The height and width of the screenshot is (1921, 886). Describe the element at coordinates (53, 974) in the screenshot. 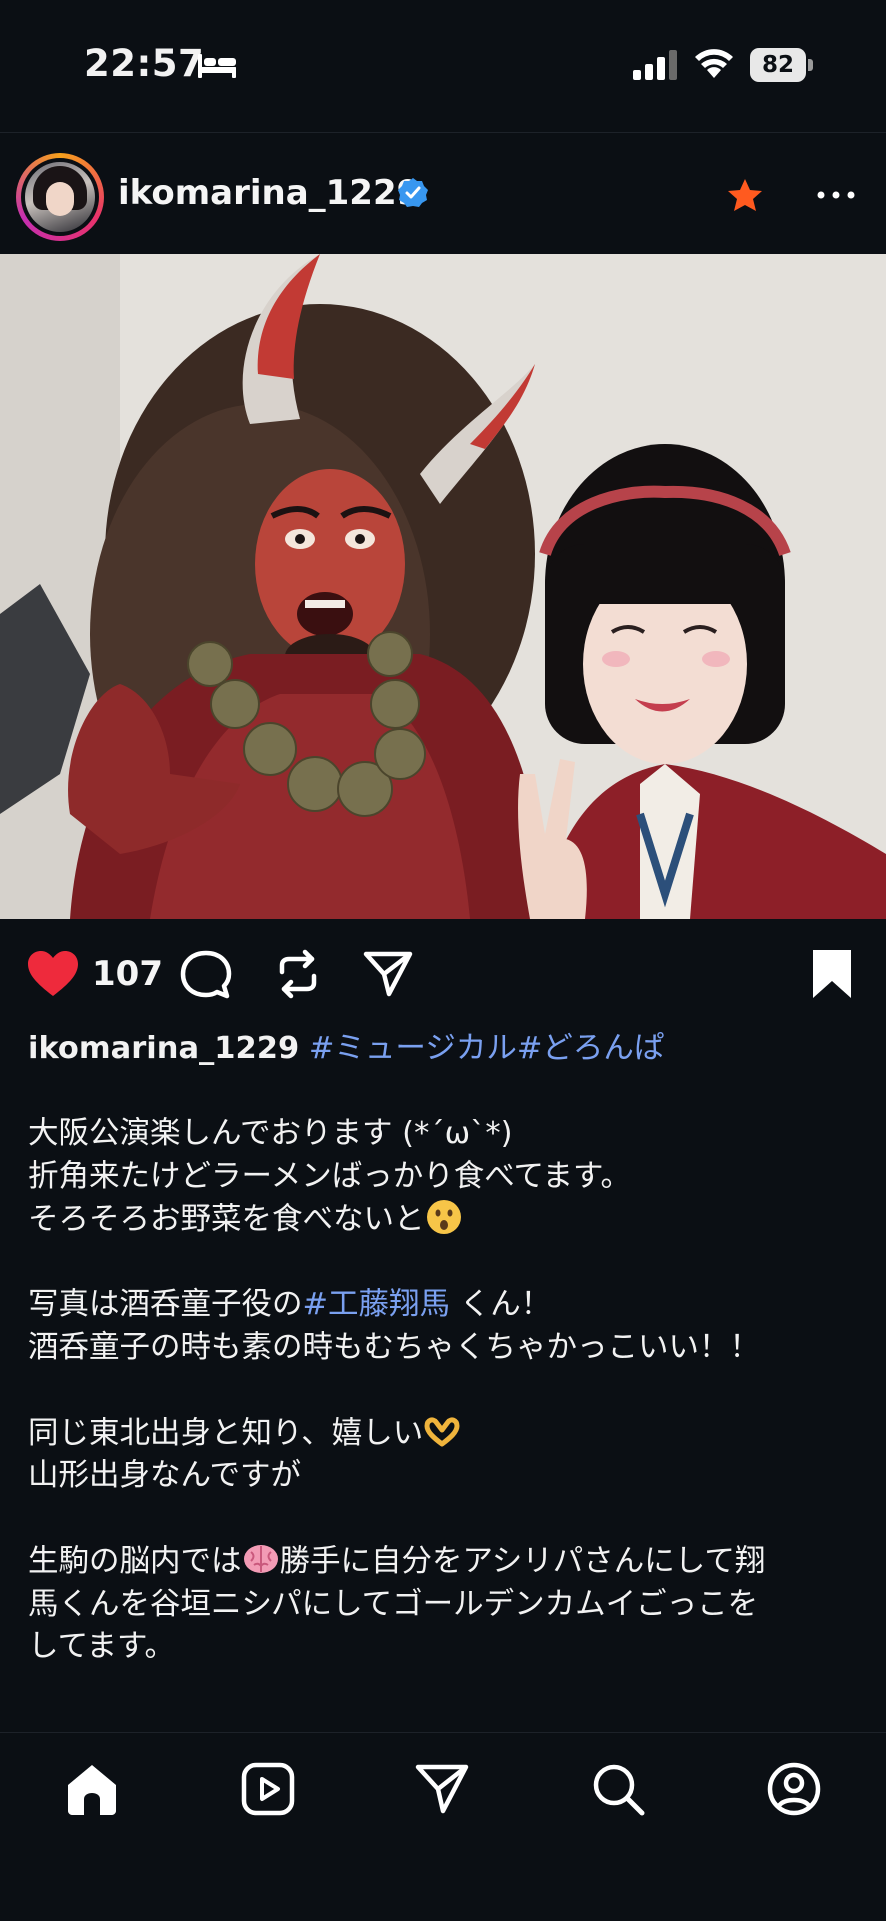

I see `heart-icon` at that location.